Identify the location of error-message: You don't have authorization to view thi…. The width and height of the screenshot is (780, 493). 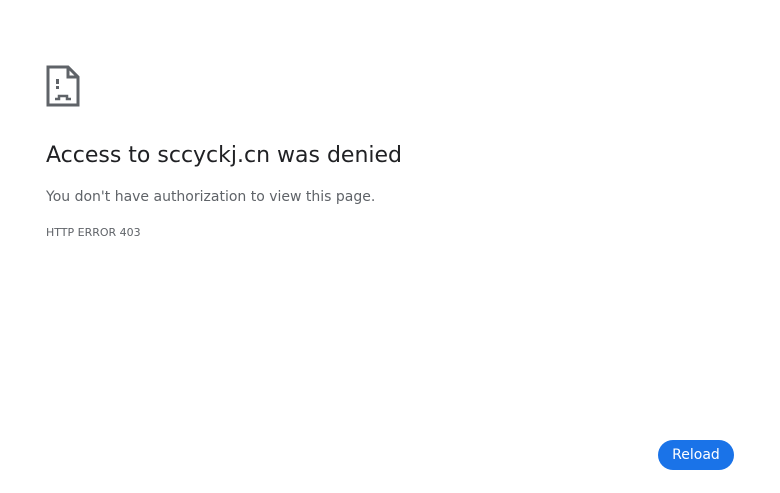
(211, 197).